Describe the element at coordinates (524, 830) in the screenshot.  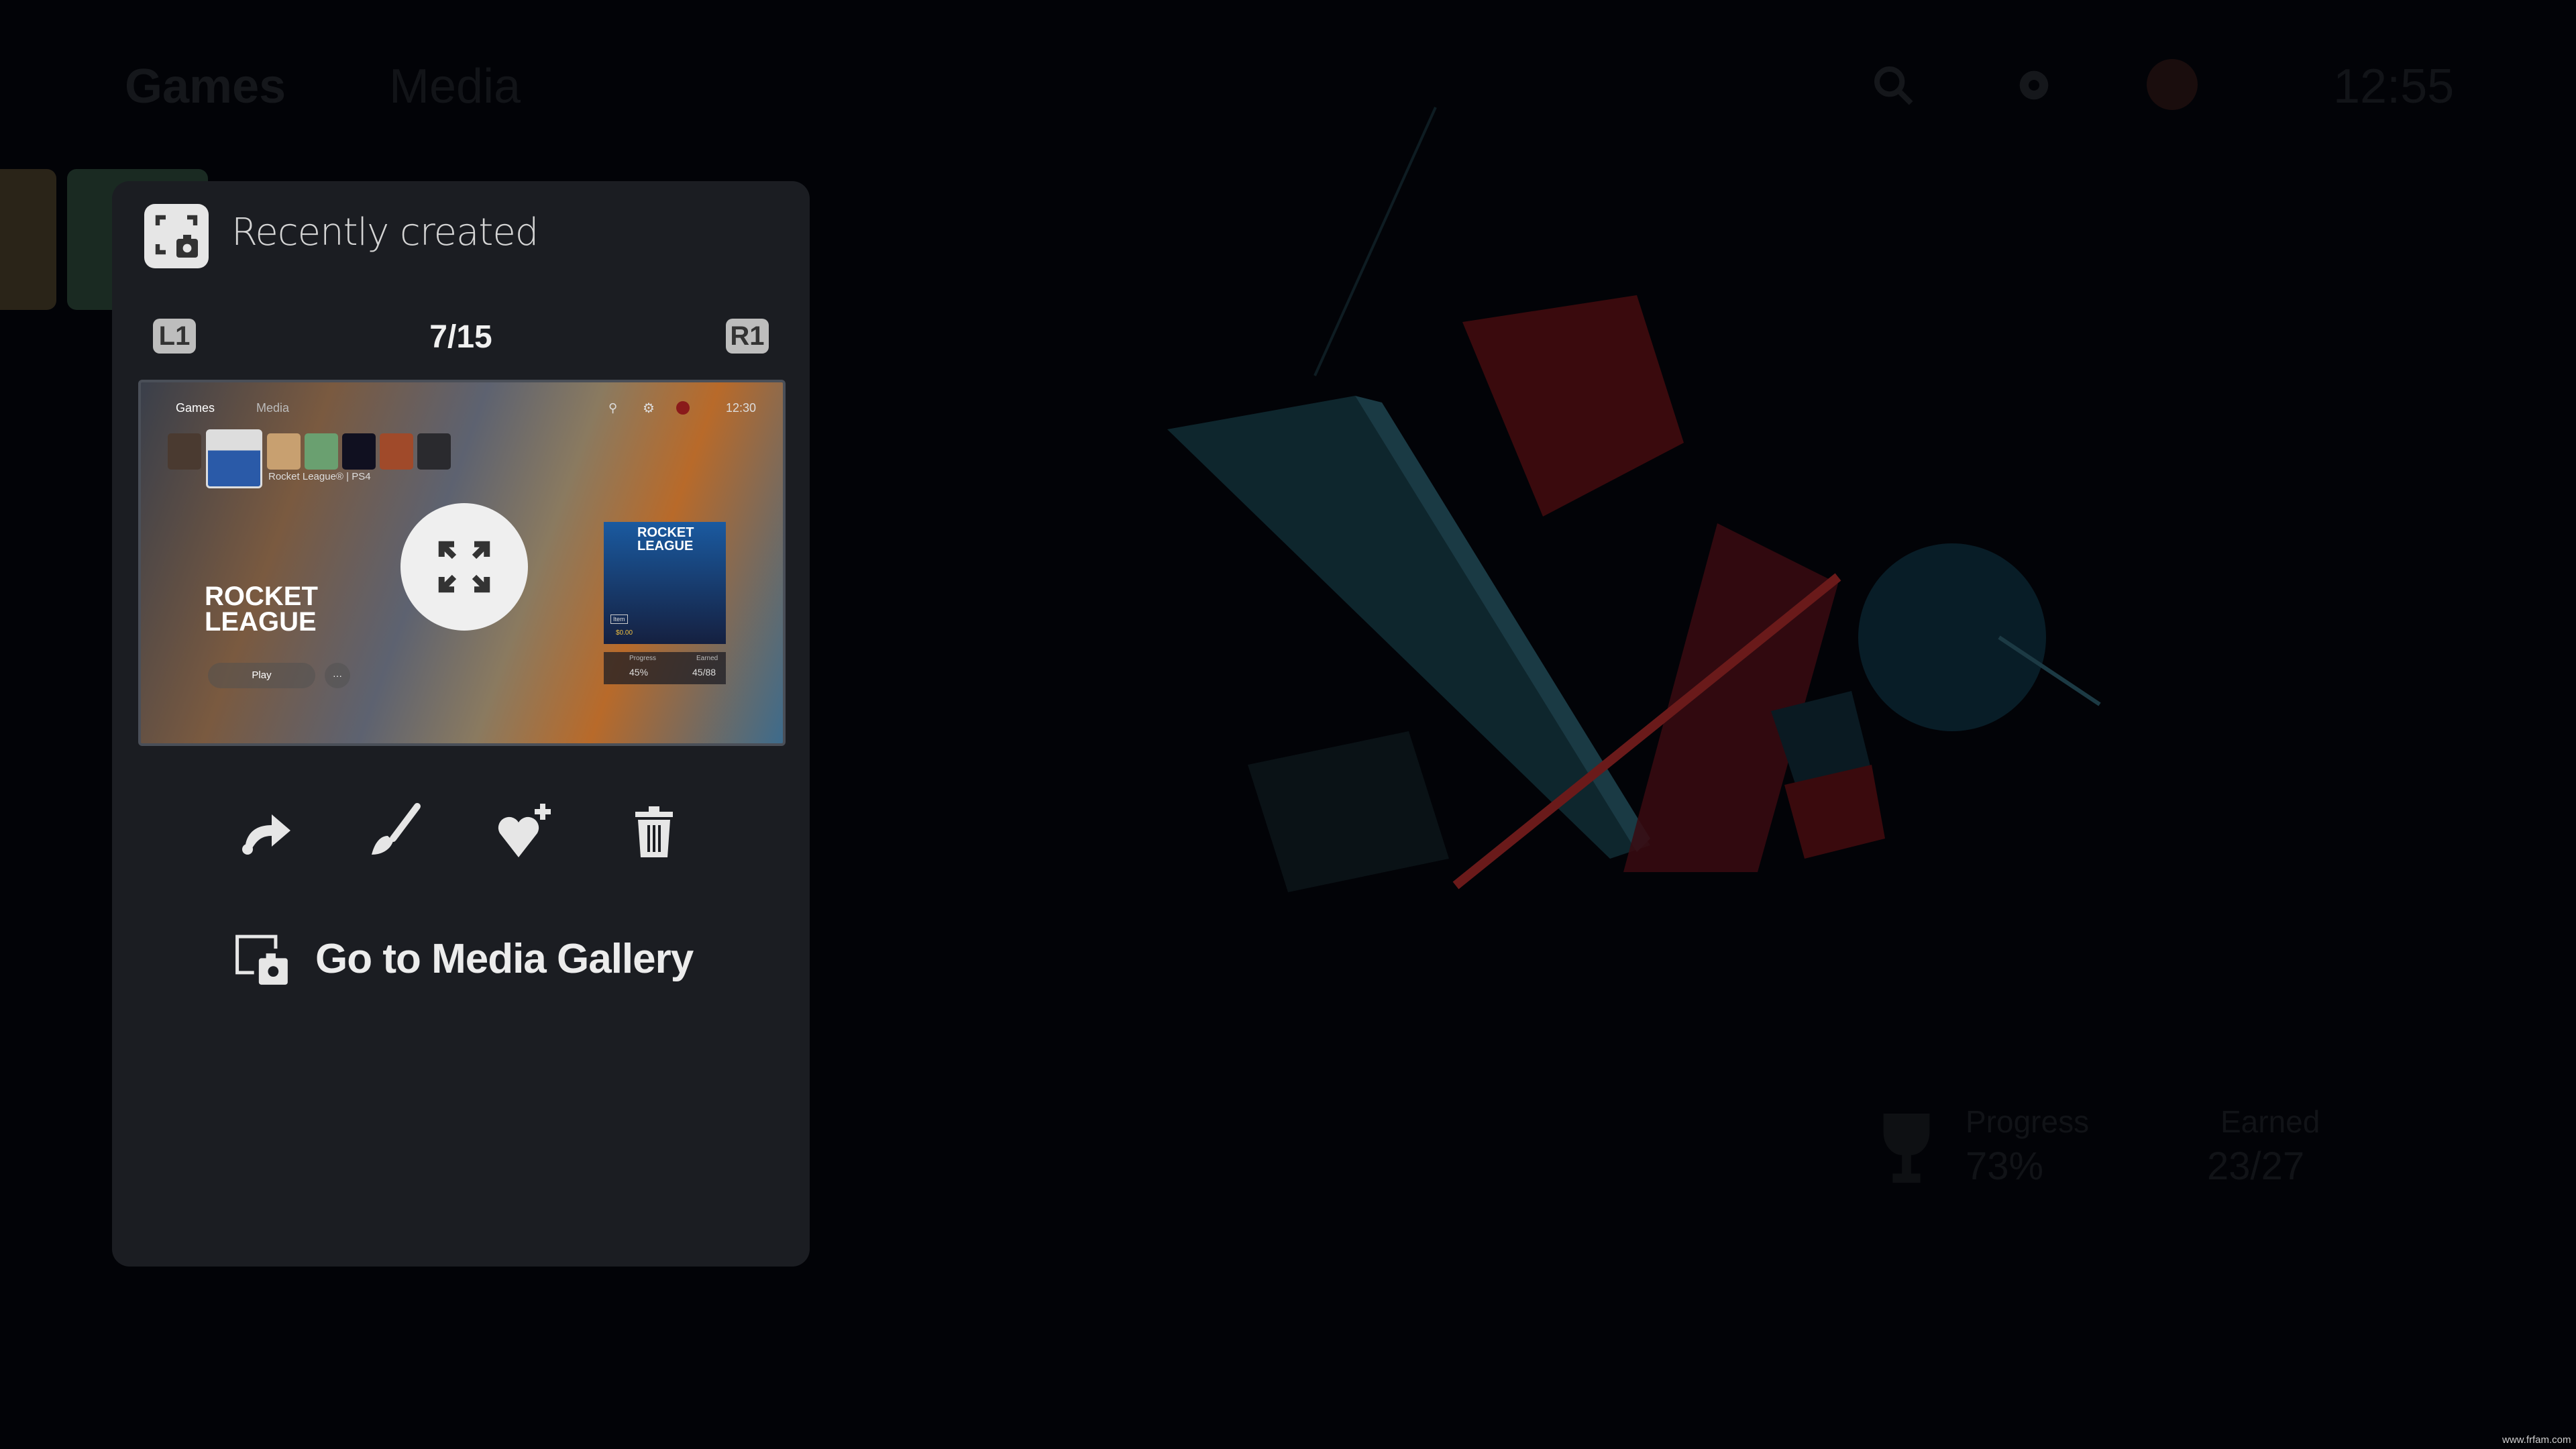
I see `favorite-add-icon` at that location.